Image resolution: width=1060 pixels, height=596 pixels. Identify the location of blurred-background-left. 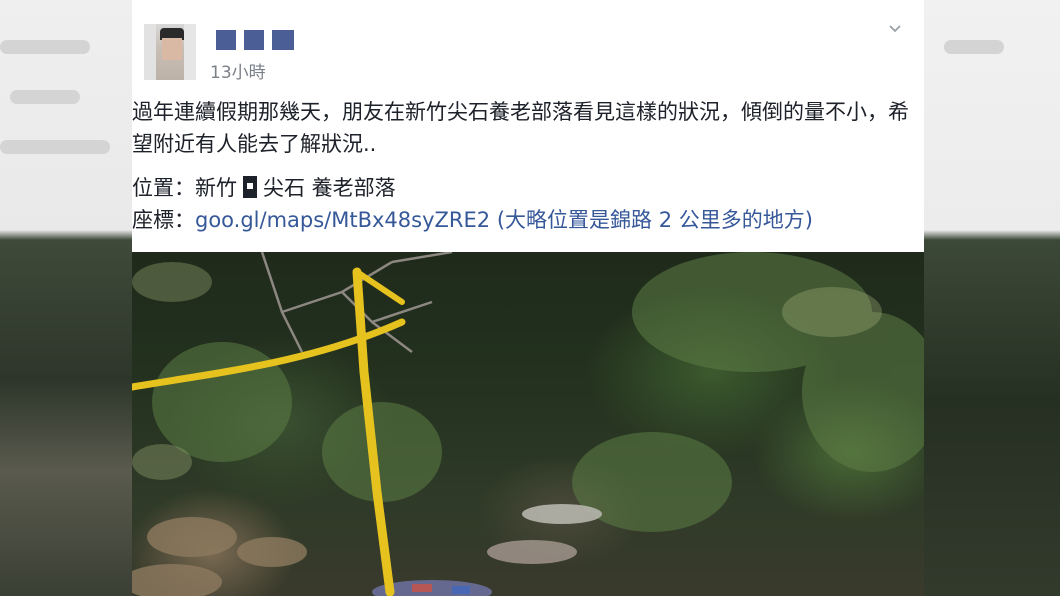
(66, 298).